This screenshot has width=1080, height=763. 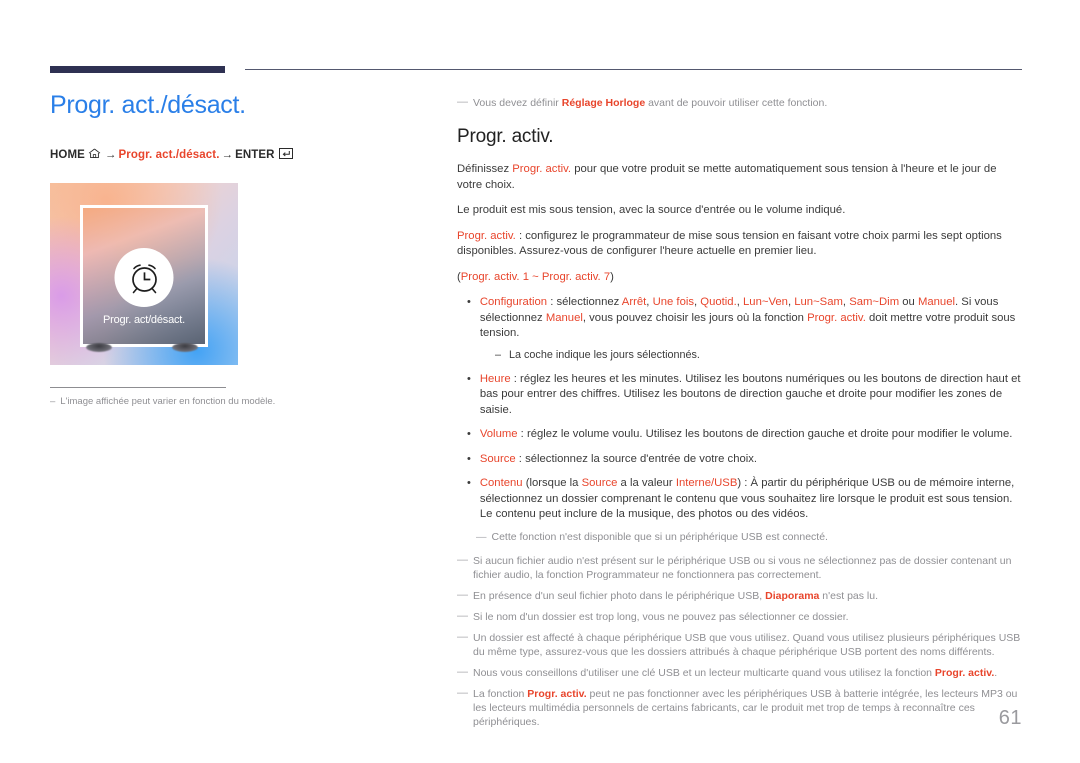 I want to click on thumbnail-monitor-feet, so click(x=144, y=349).